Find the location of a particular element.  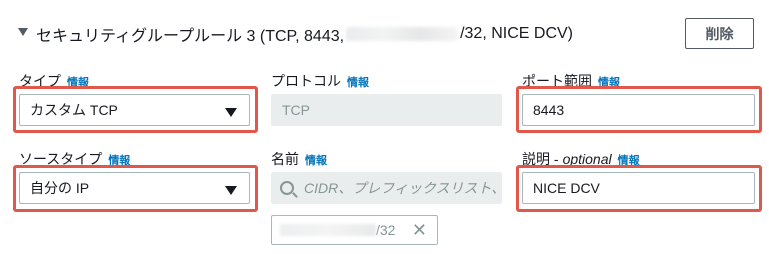

protocol-label: プロトコル 情報 is located at coordinates (320, 81).